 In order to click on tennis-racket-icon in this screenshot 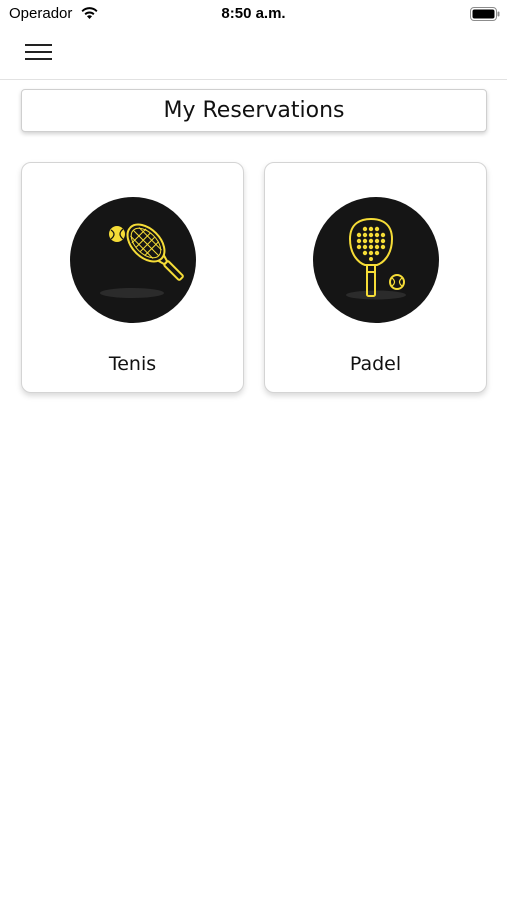, I will do `click(133, 260)`.